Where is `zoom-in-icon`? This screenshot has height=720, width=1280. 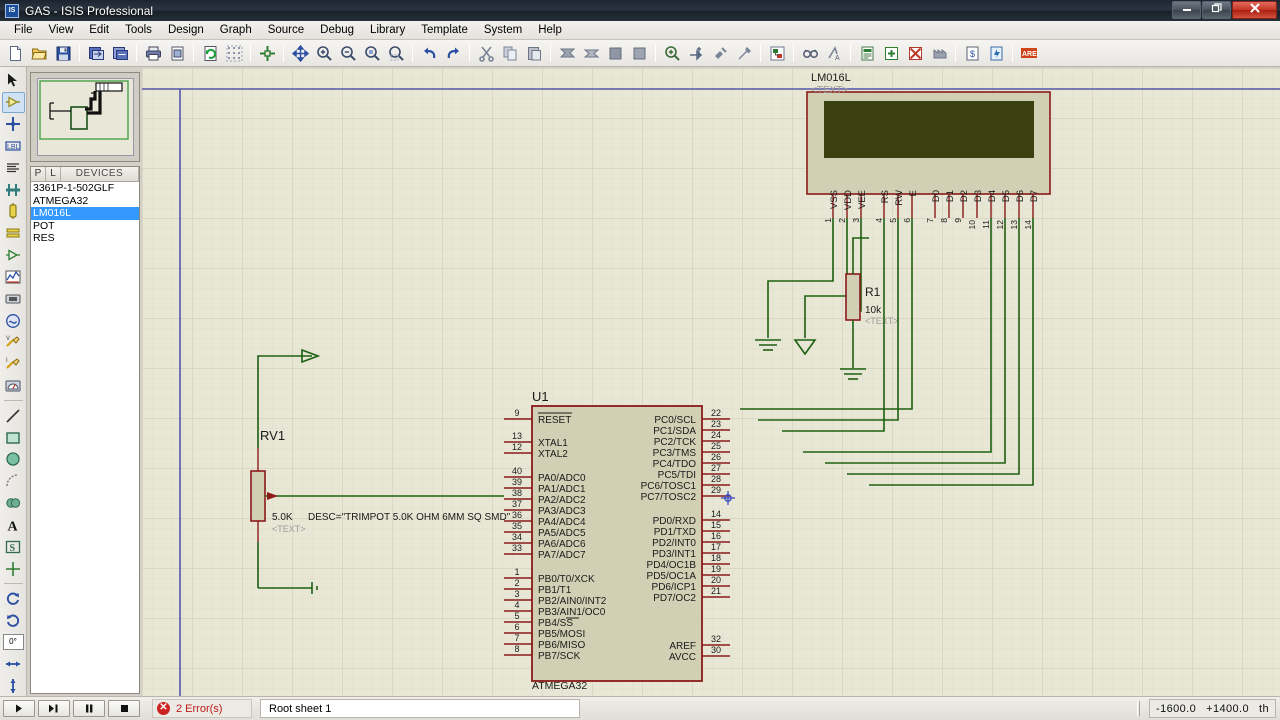
zoom-in-icon is located at coordinates (324, 53).